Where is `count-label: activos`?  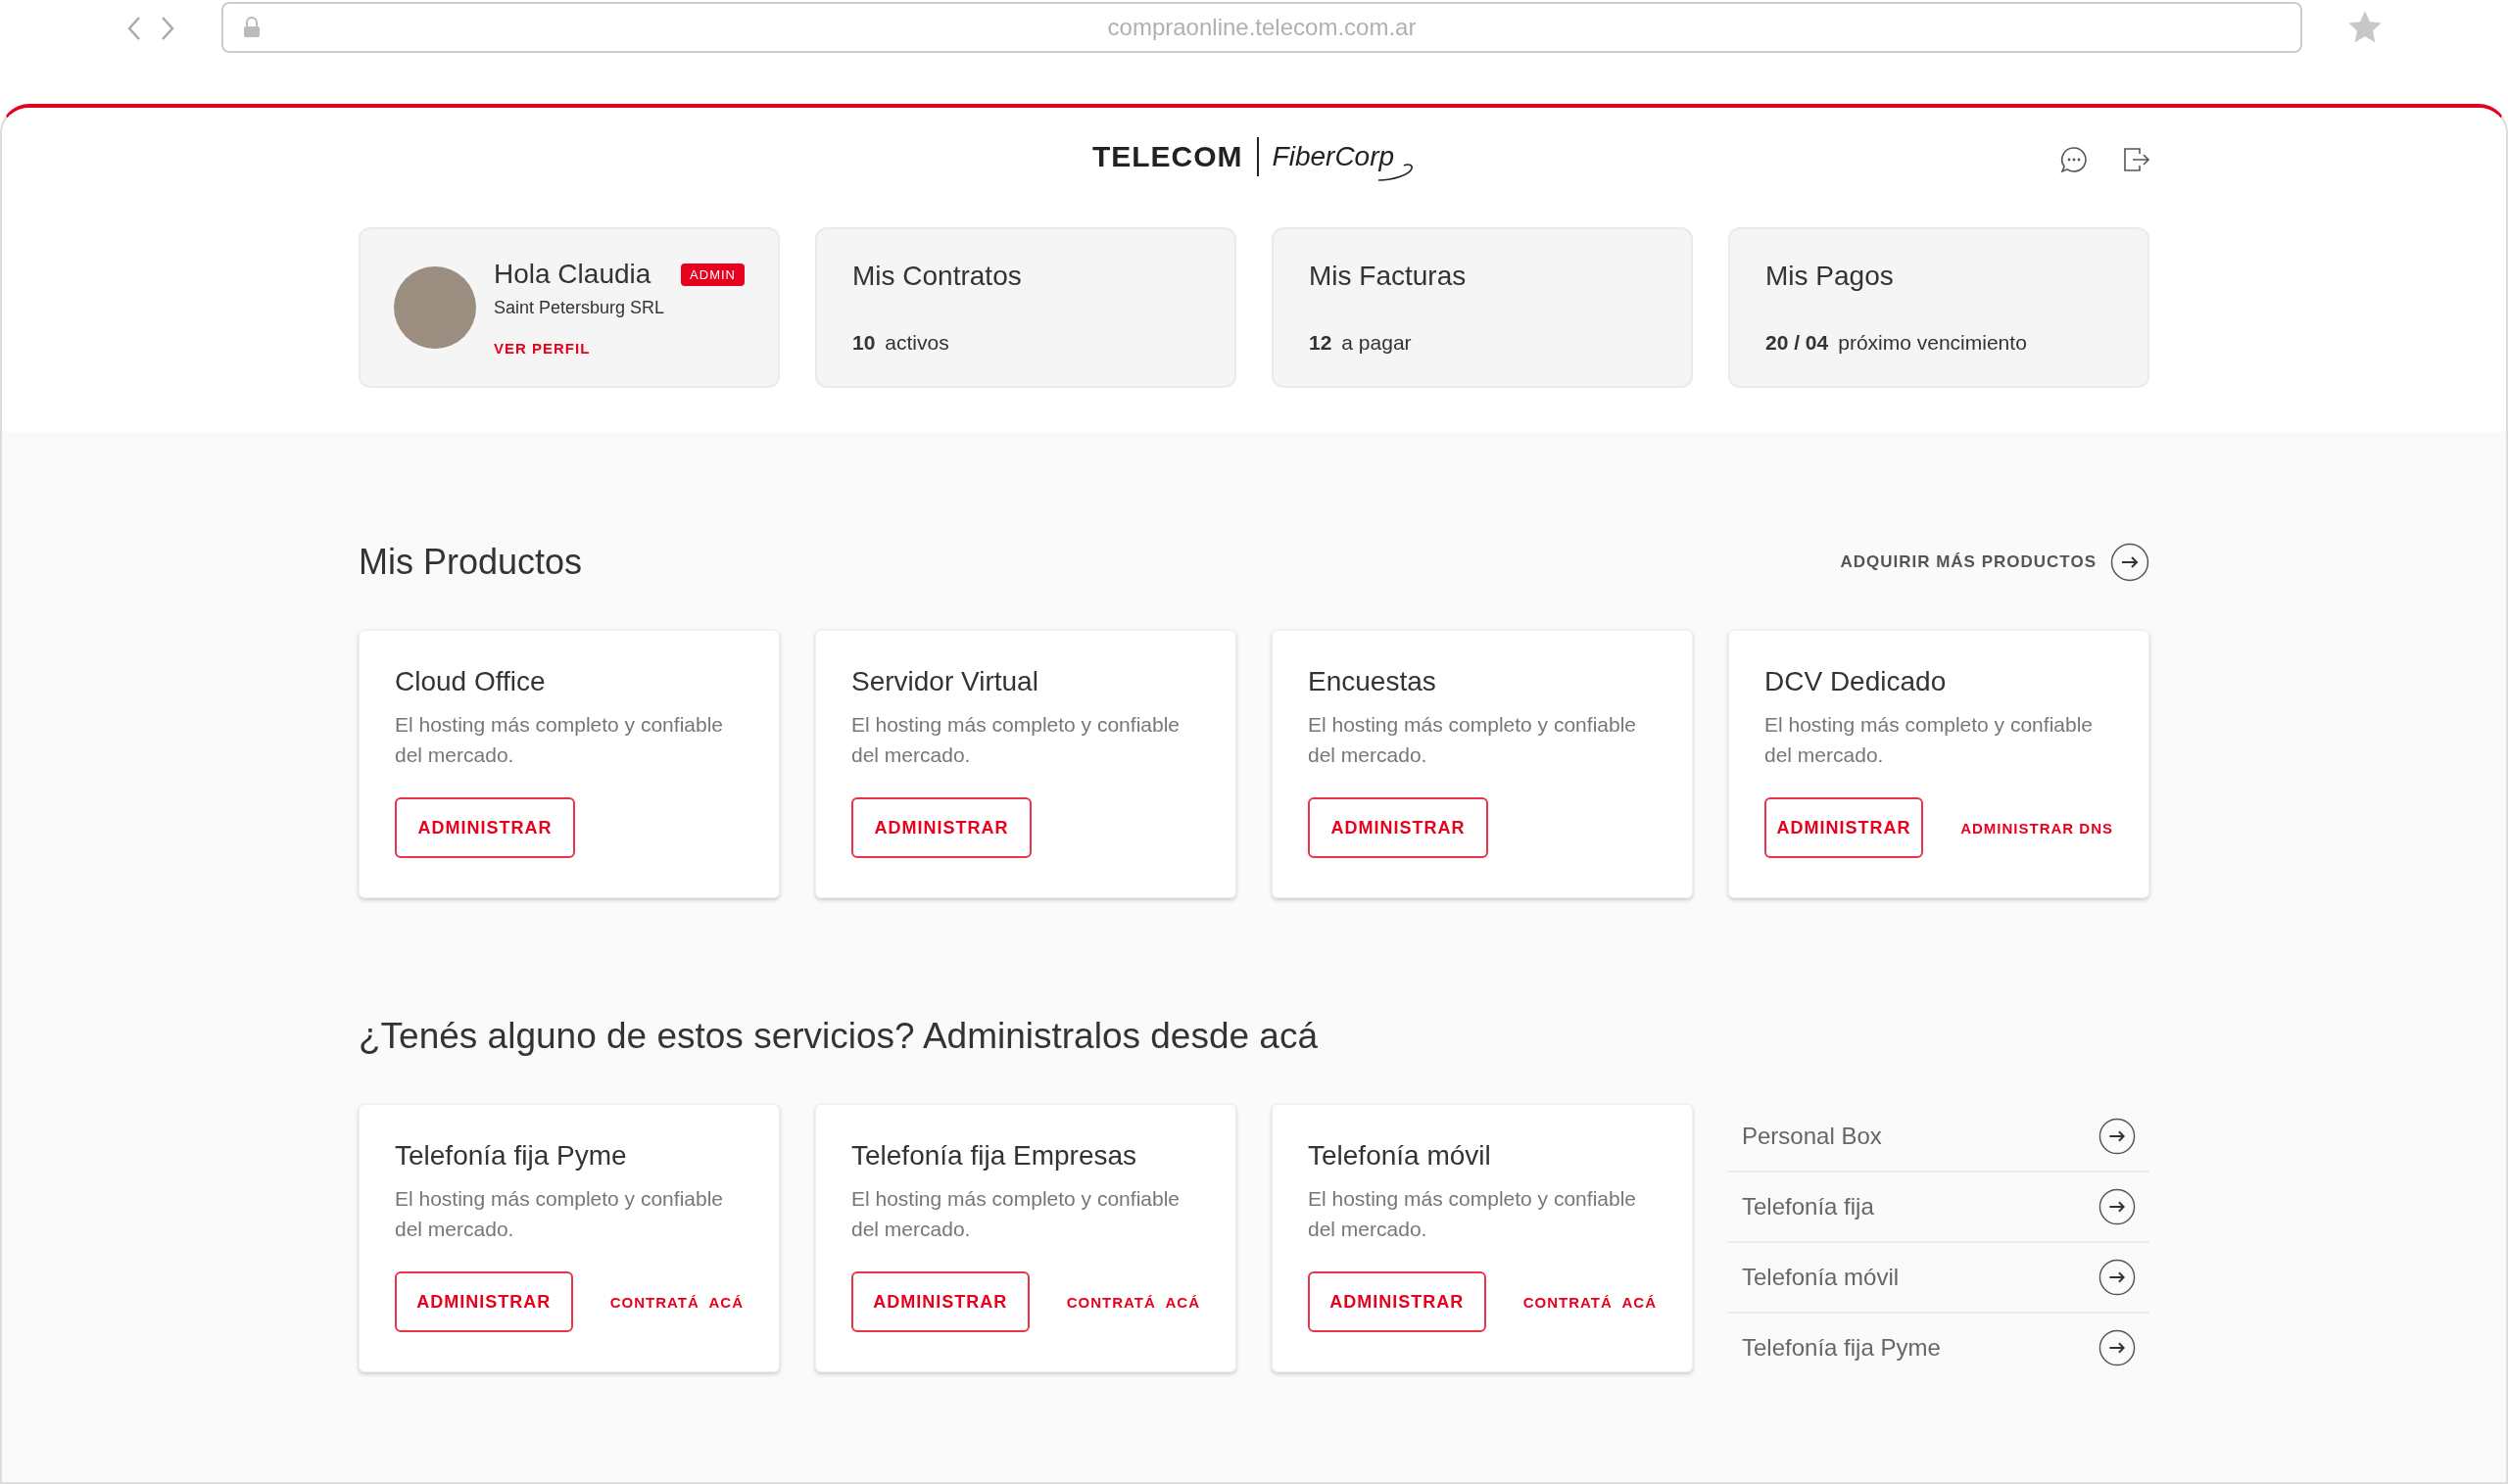
count-label: activos is located at coordinates (917, 343).